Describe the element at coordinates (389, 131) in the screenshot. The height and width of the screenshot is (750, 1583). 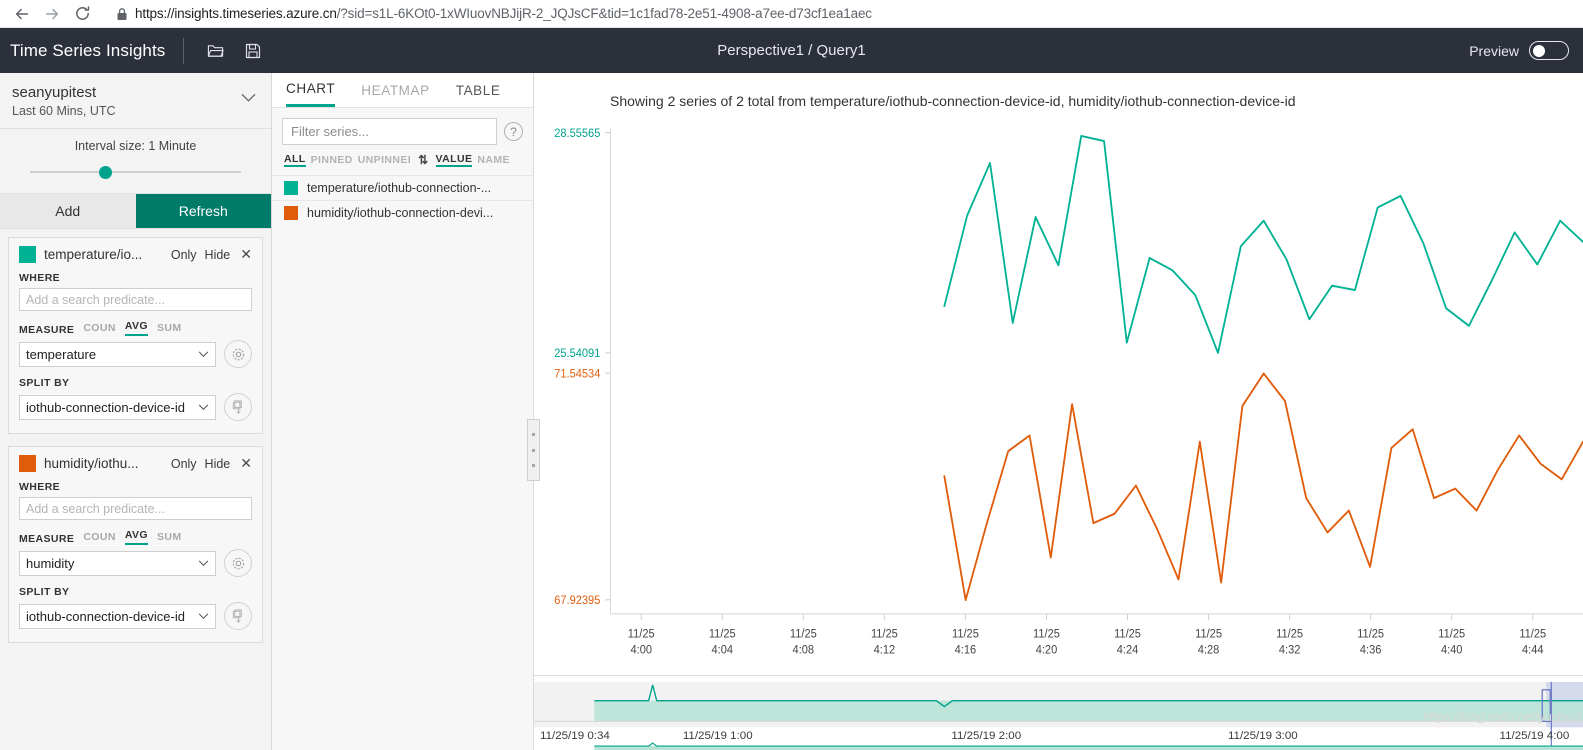
I see `filter-series-input` at that location.